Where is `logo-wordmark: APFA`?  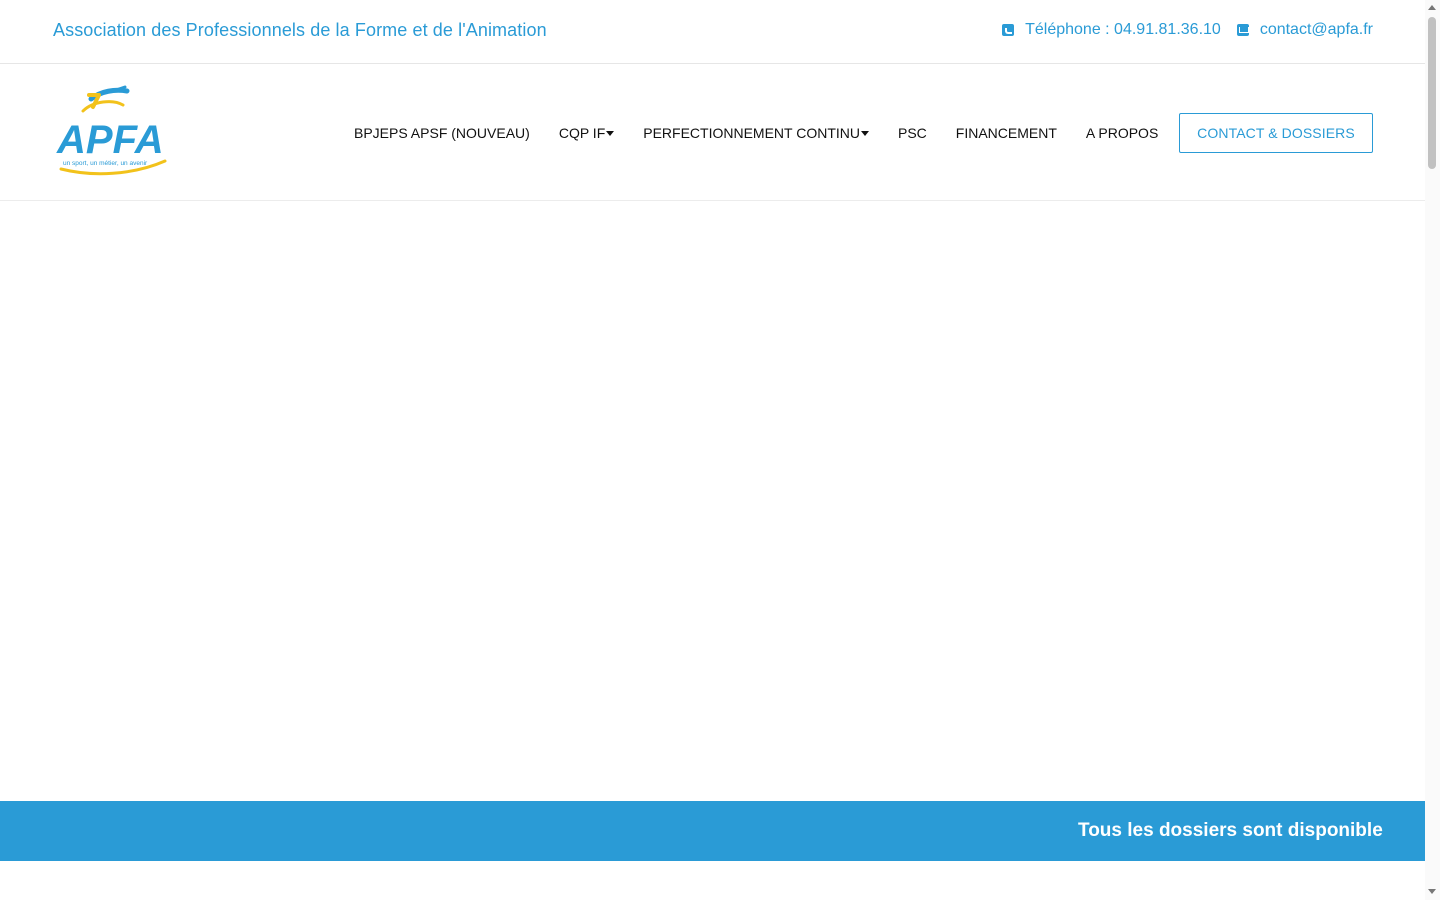
logo-wordmark: APFA is located at coordinates (110, 140).